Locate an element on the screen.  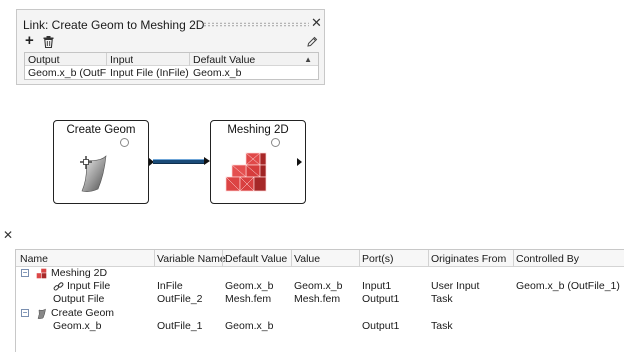
chevron-up-icon: ▲ is located at coordinates (308, 59).